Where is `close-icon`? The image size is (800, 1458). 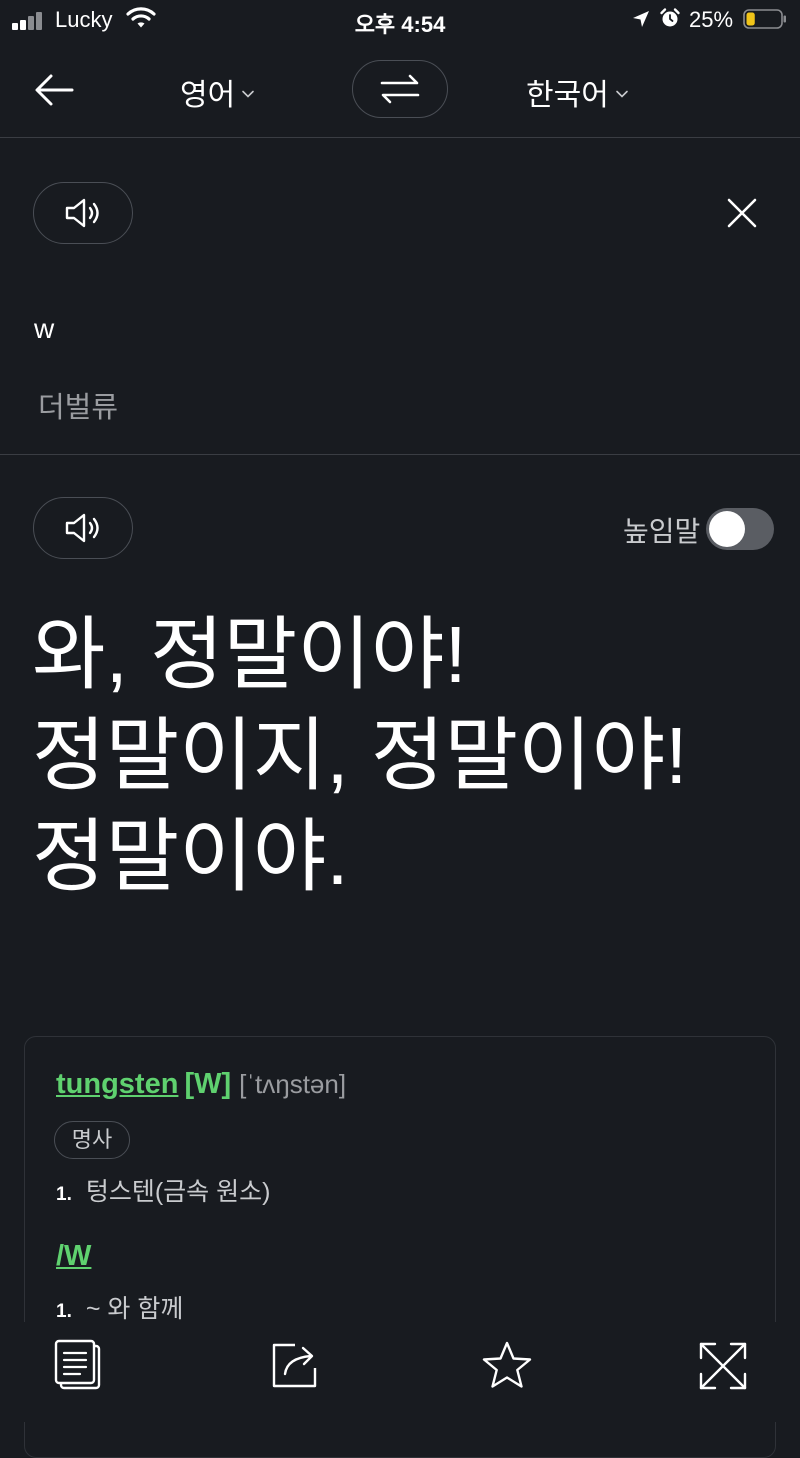 close-icon is located at coordinates (742, 213).